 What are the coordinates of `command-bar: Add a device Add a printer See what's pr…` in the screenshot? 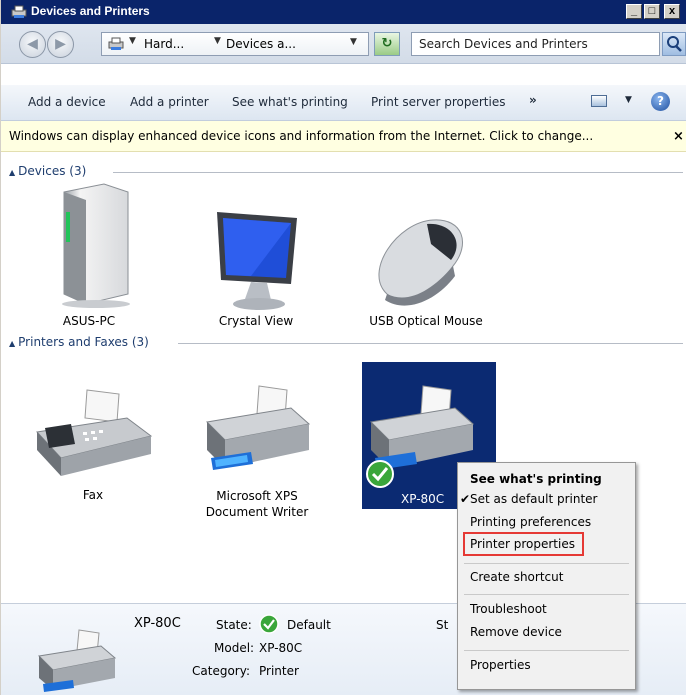 It's located at (343, 103).